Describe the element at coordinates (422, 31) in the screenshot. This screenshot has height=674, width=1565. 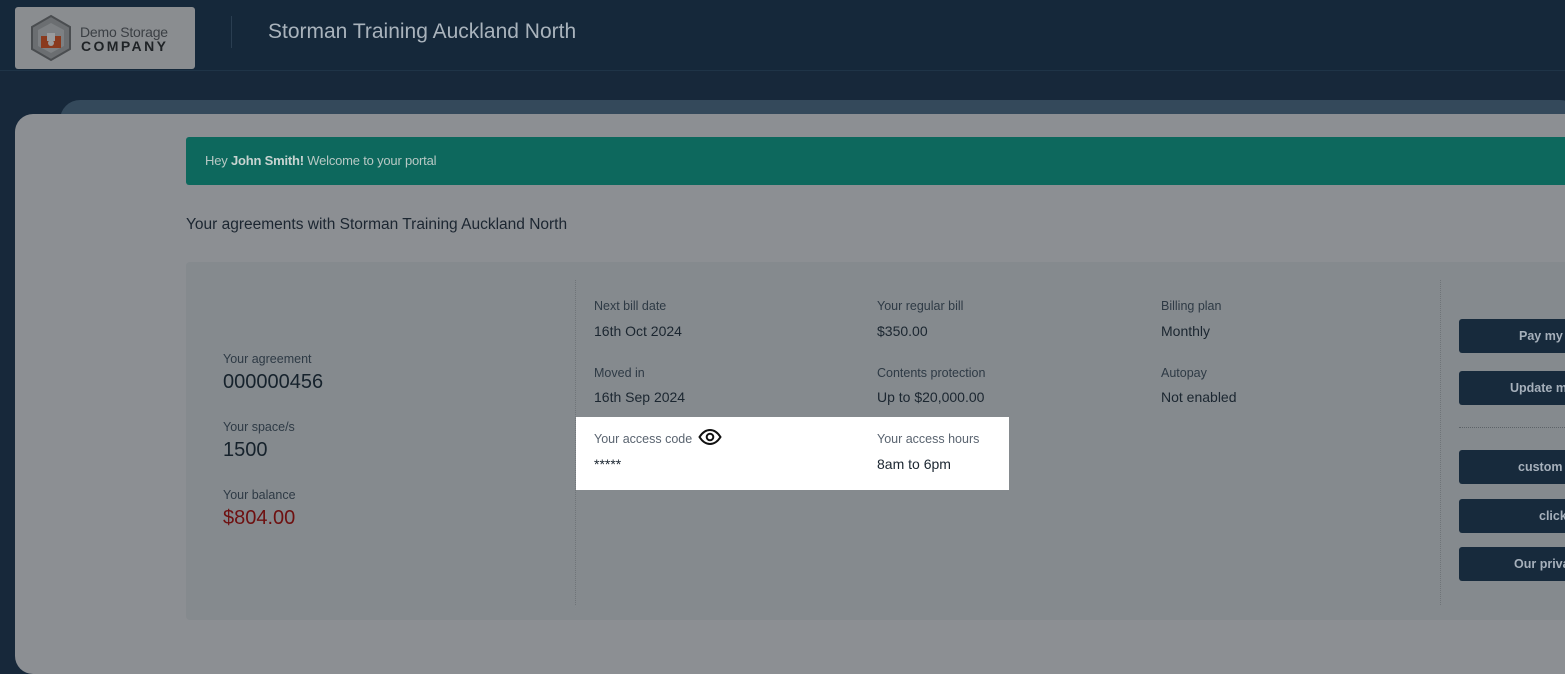
I see `site-title: Storman Training Auckland North` at that location.